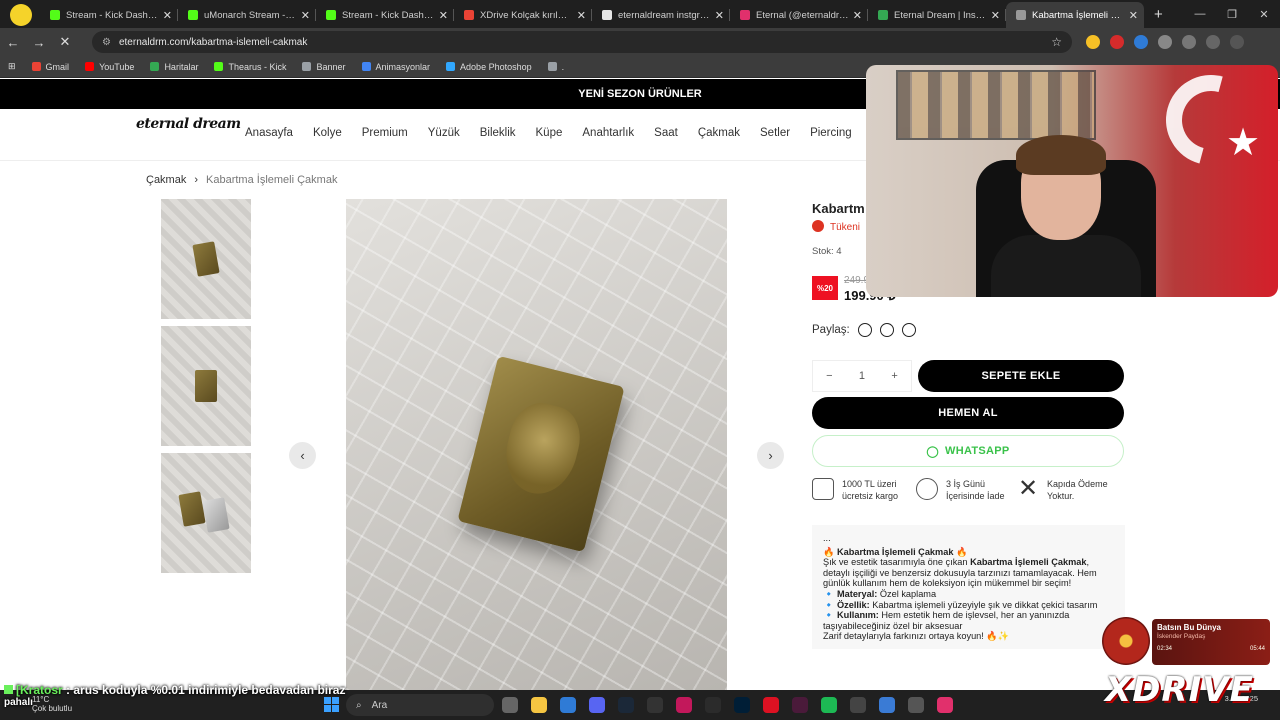 The image size is (1280, 720). Describe the element at coordinates (1165, 42) in the screenshot. I see `extensions-puzzle-icon` at that location.